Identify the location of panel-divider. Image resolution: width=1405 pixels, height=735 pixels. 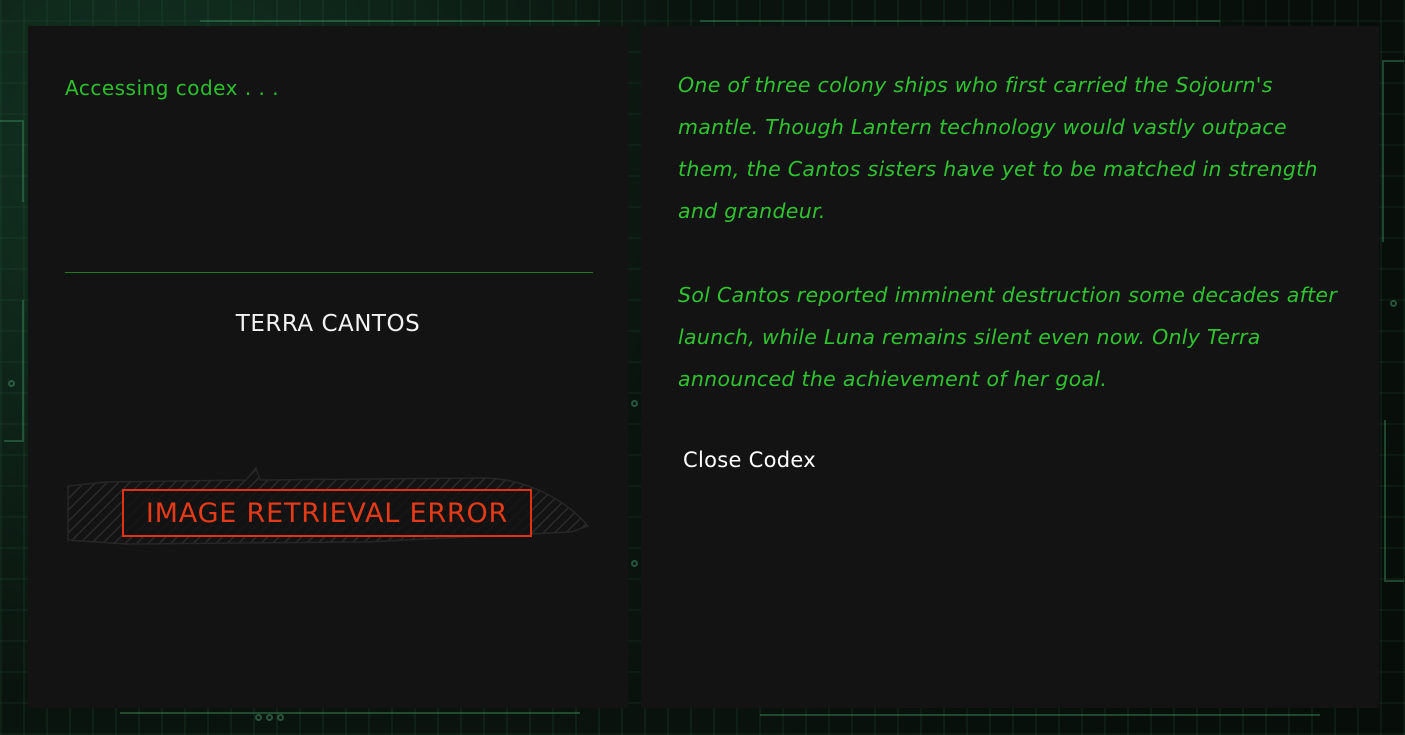
(329, 272).